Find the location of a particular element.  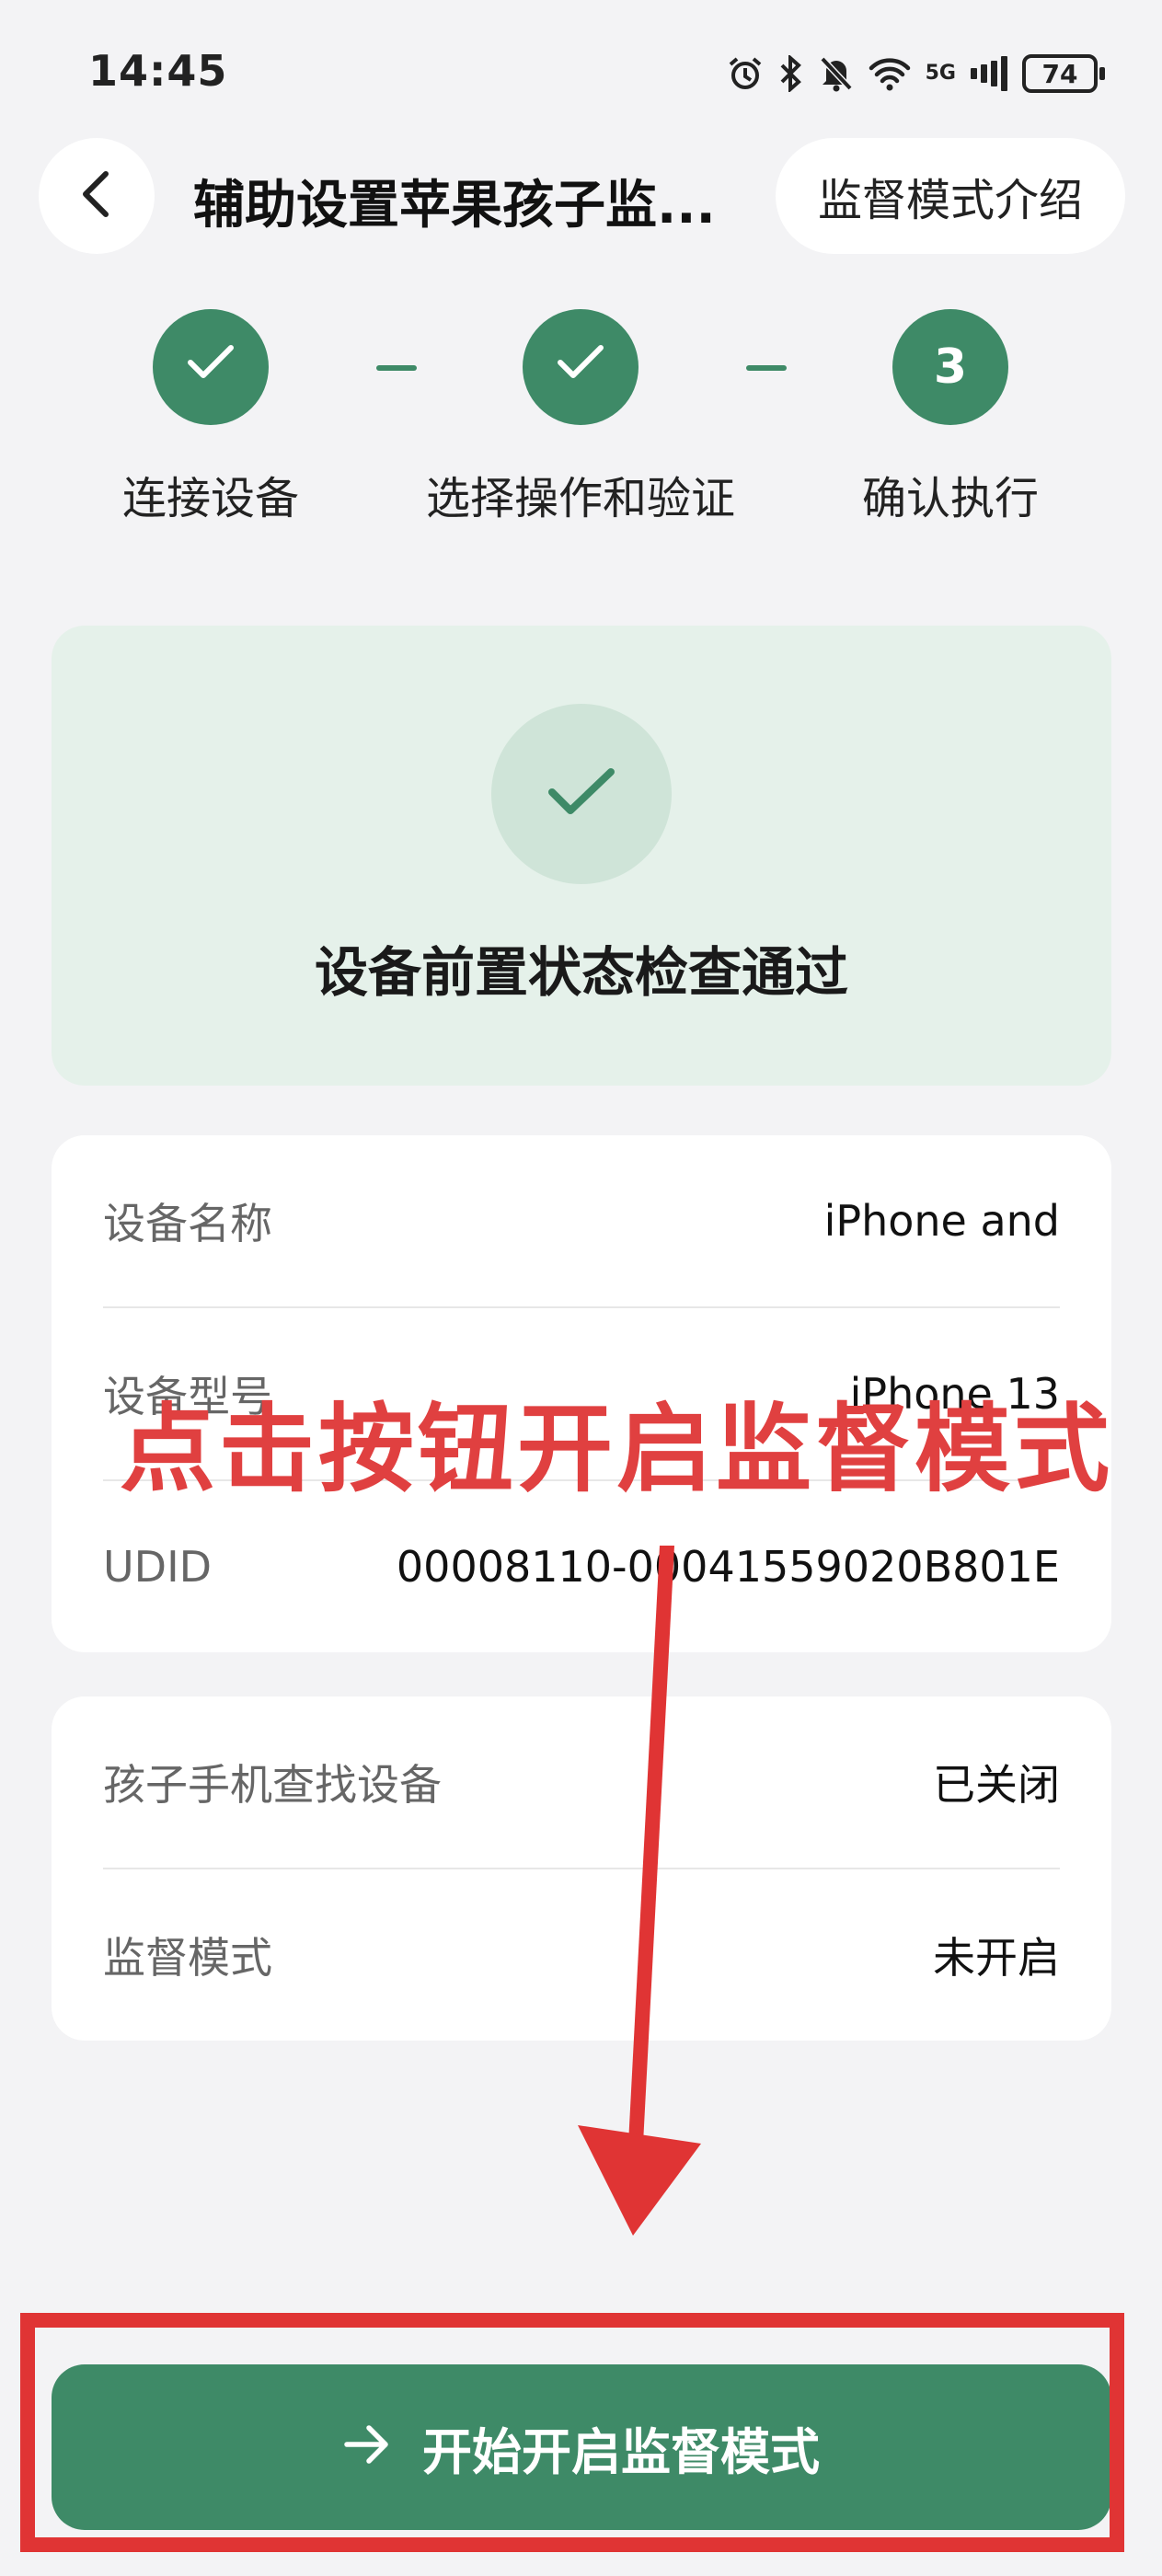

info-row-find-my: 孩子手机查找设备 已关闭 is located at coordinates (581, 1782).